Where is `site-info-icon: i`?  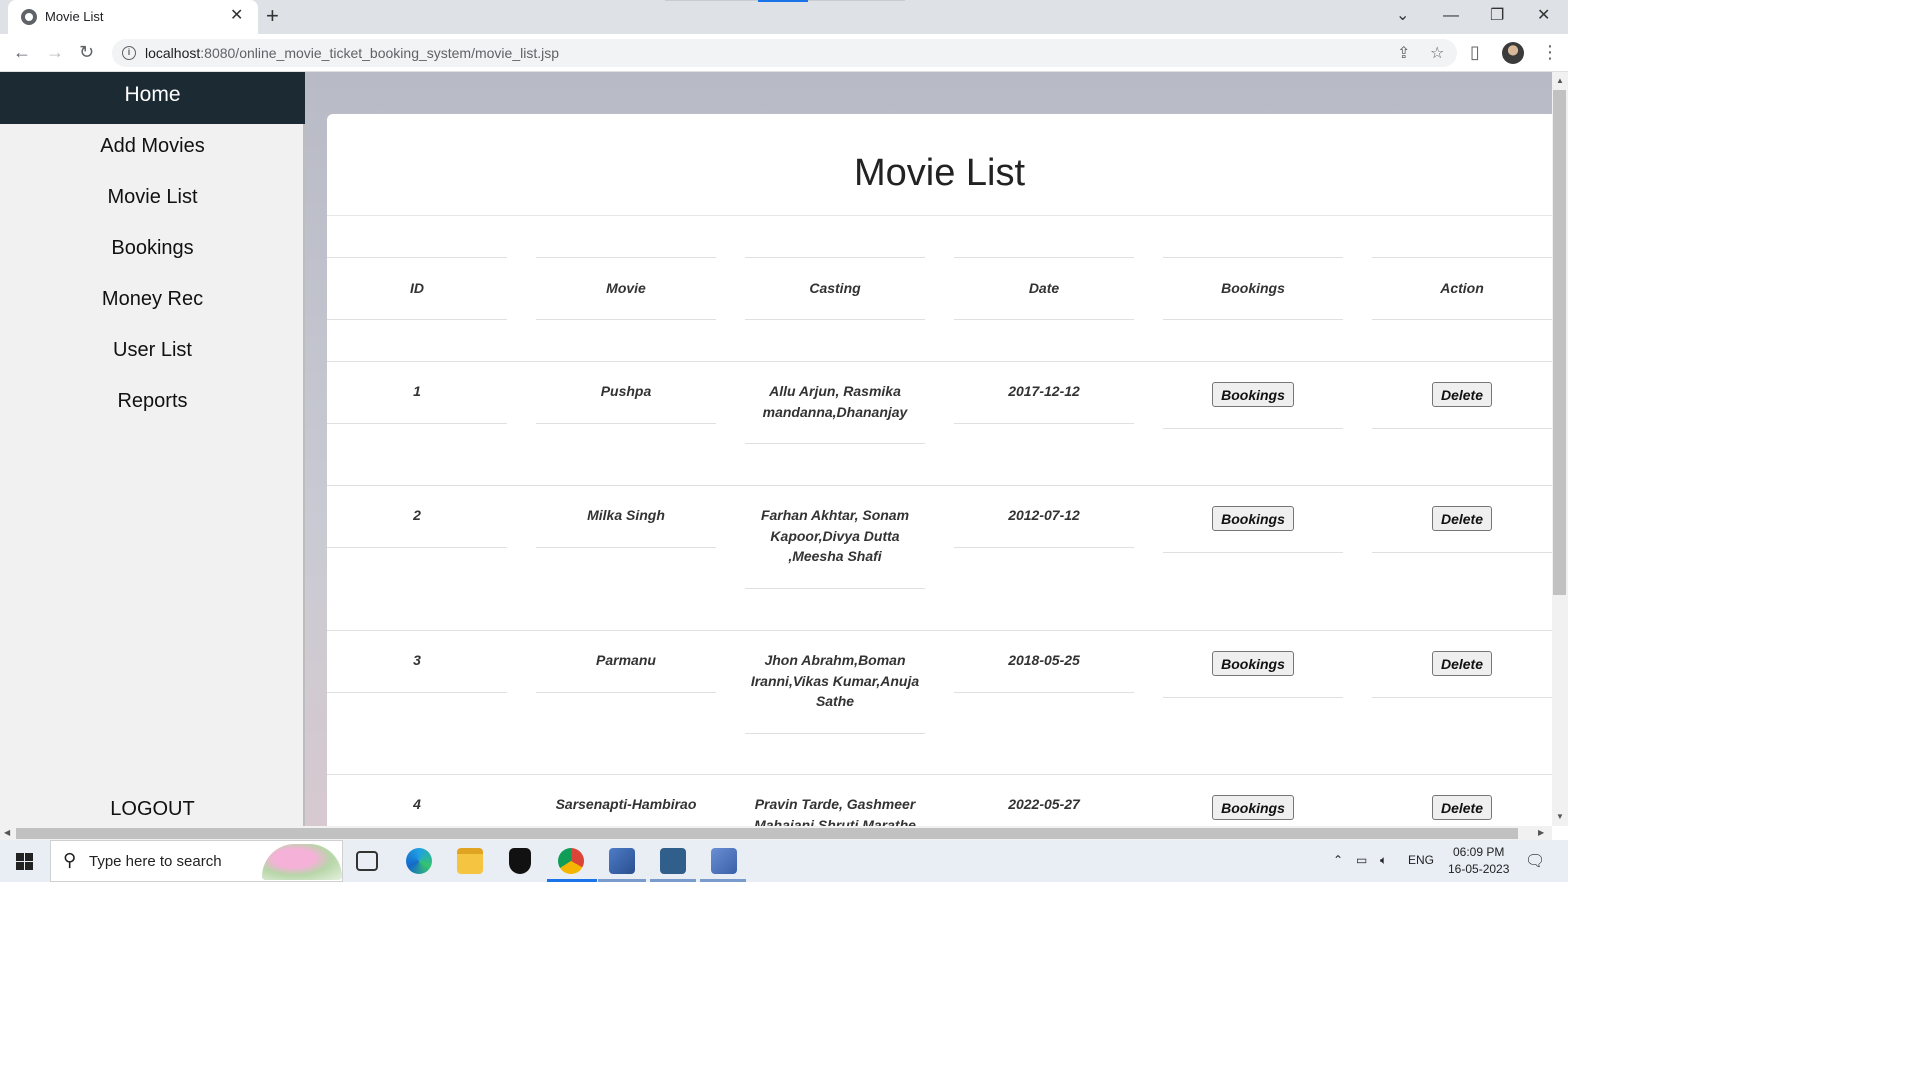 site-info-icon: i is located at coordinates (129, 53).